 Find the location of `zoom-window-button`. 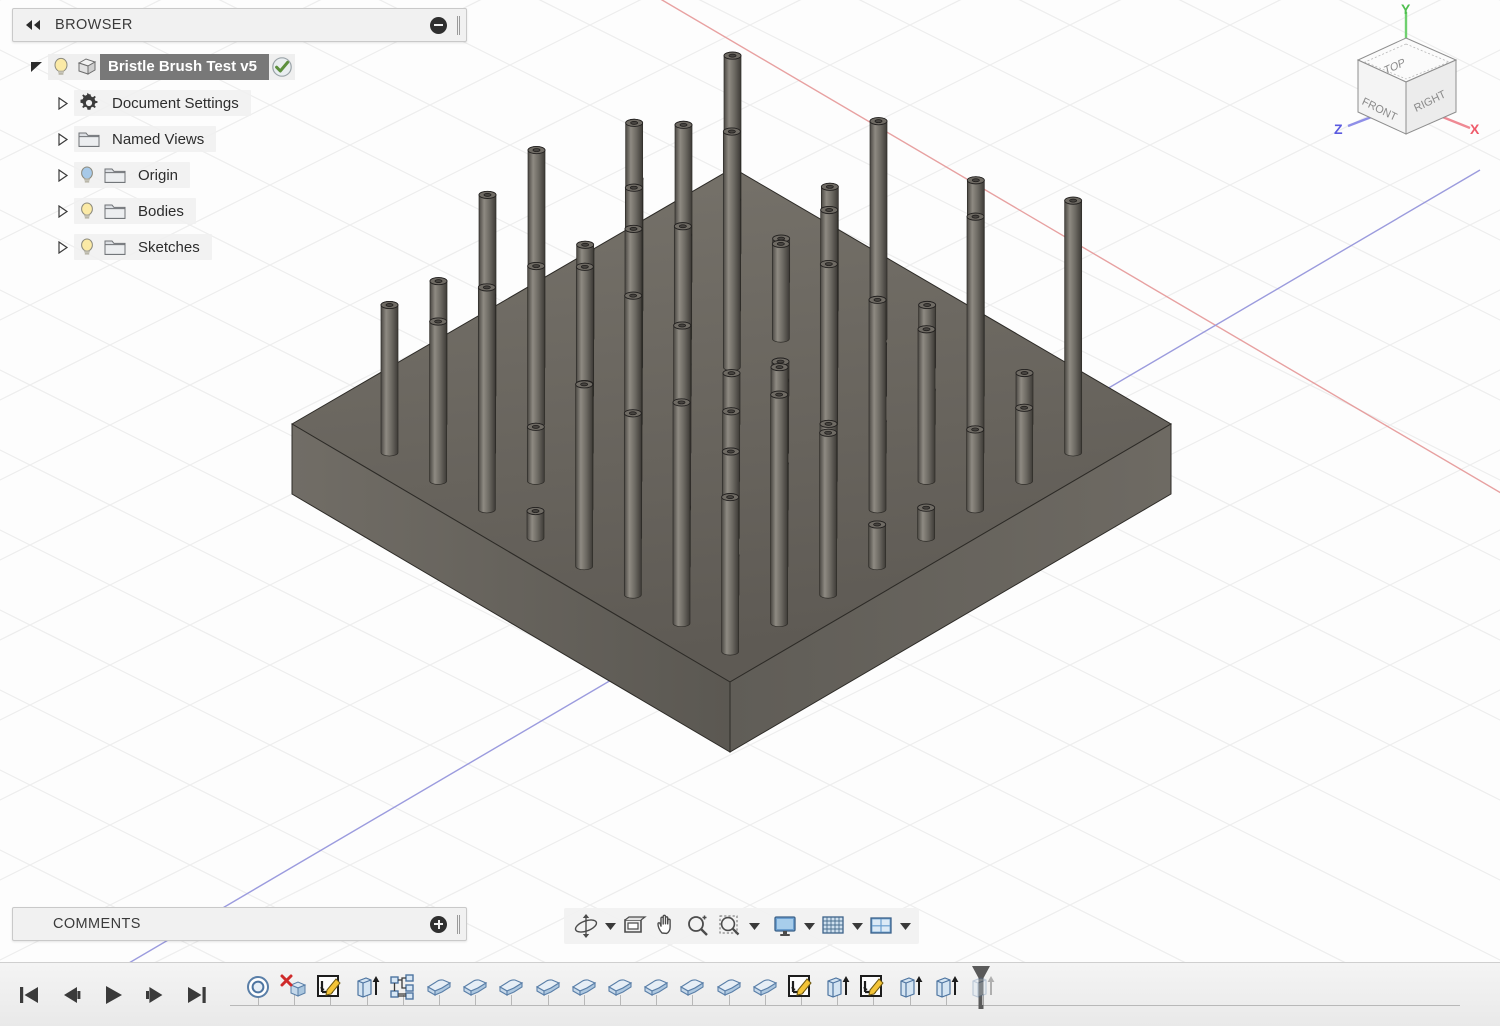

zoom-window-button is located at coordinates (730, 926).